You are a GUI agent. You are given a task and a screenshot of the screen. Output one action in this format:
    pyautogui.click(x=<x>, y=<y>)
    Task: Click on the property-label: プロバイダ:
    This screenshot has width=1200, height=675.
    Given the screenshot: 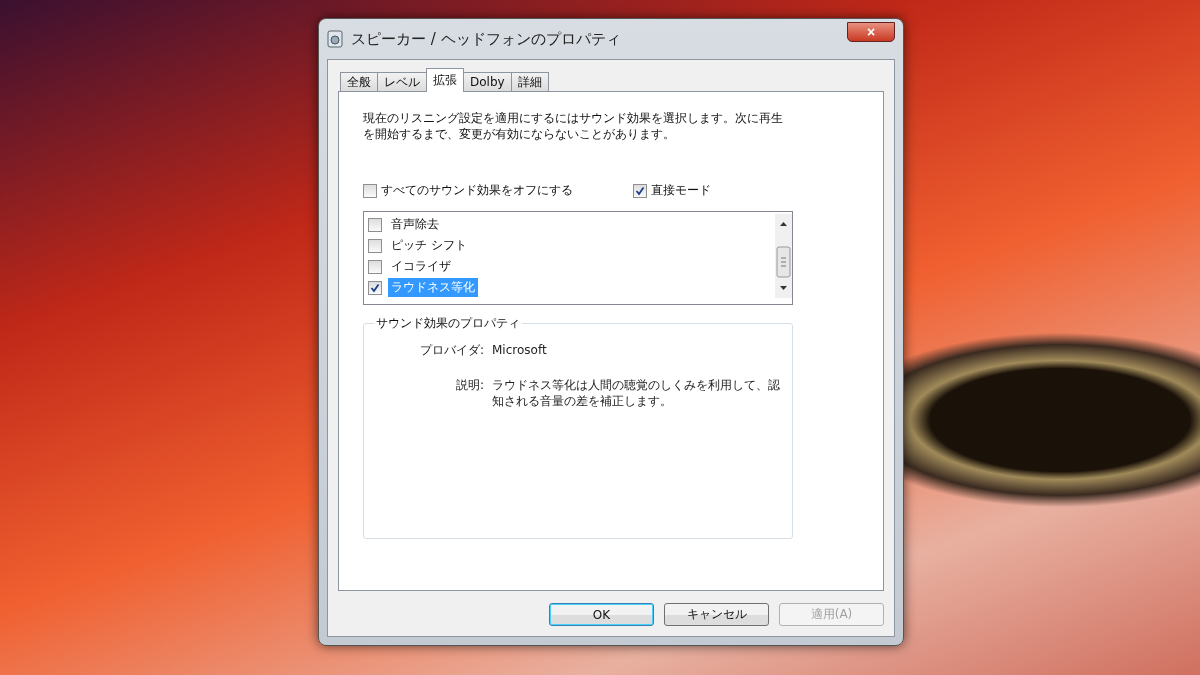 What is the action you would take?
    pyautogui.click(x=451, y=350)
    